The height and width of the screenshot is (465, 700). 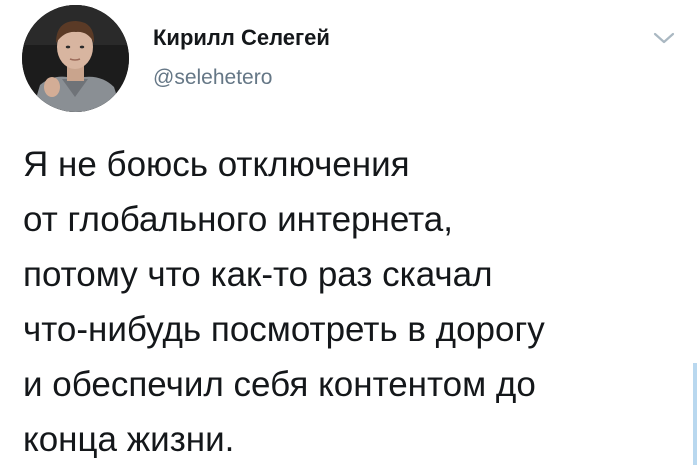 What do you see at coordinates (238, 219) in the screenshot?
I see `tweet-text-line: от глобального интернета,` at bounding box center [238, 219].